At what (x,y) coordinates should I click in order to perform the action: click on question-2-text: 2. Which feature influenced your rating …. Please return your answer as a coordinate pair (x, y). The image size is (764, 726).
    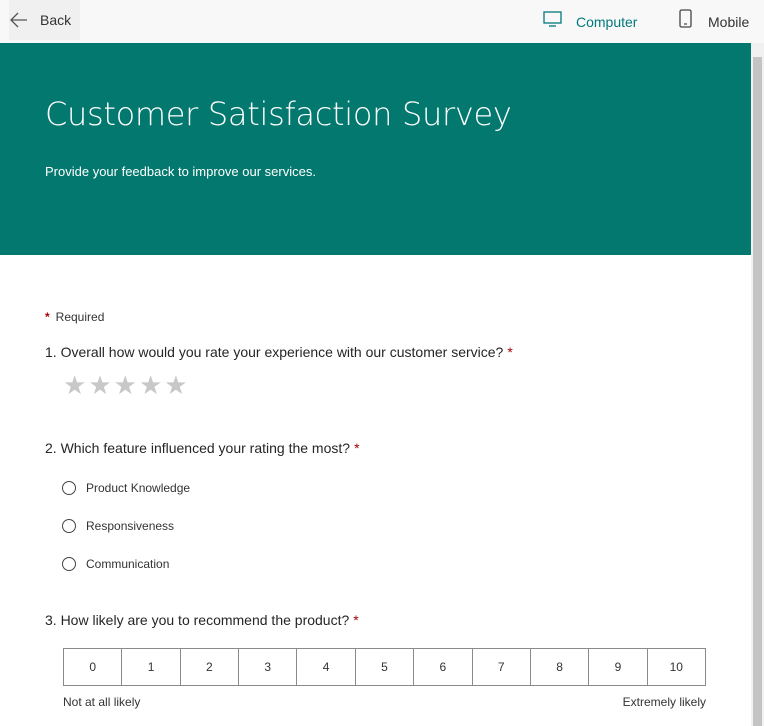
    Looking at the image, I should click on (198, 448).